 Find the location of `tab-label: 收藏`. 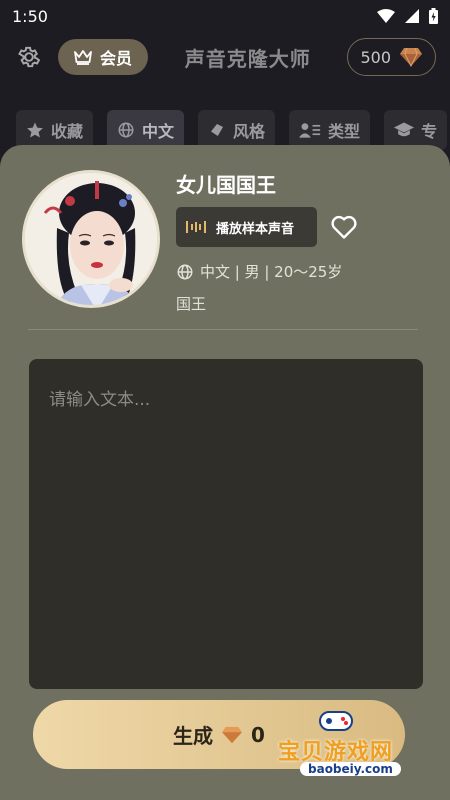

tab-label: 收藏 is located at coordinates (67, 131).